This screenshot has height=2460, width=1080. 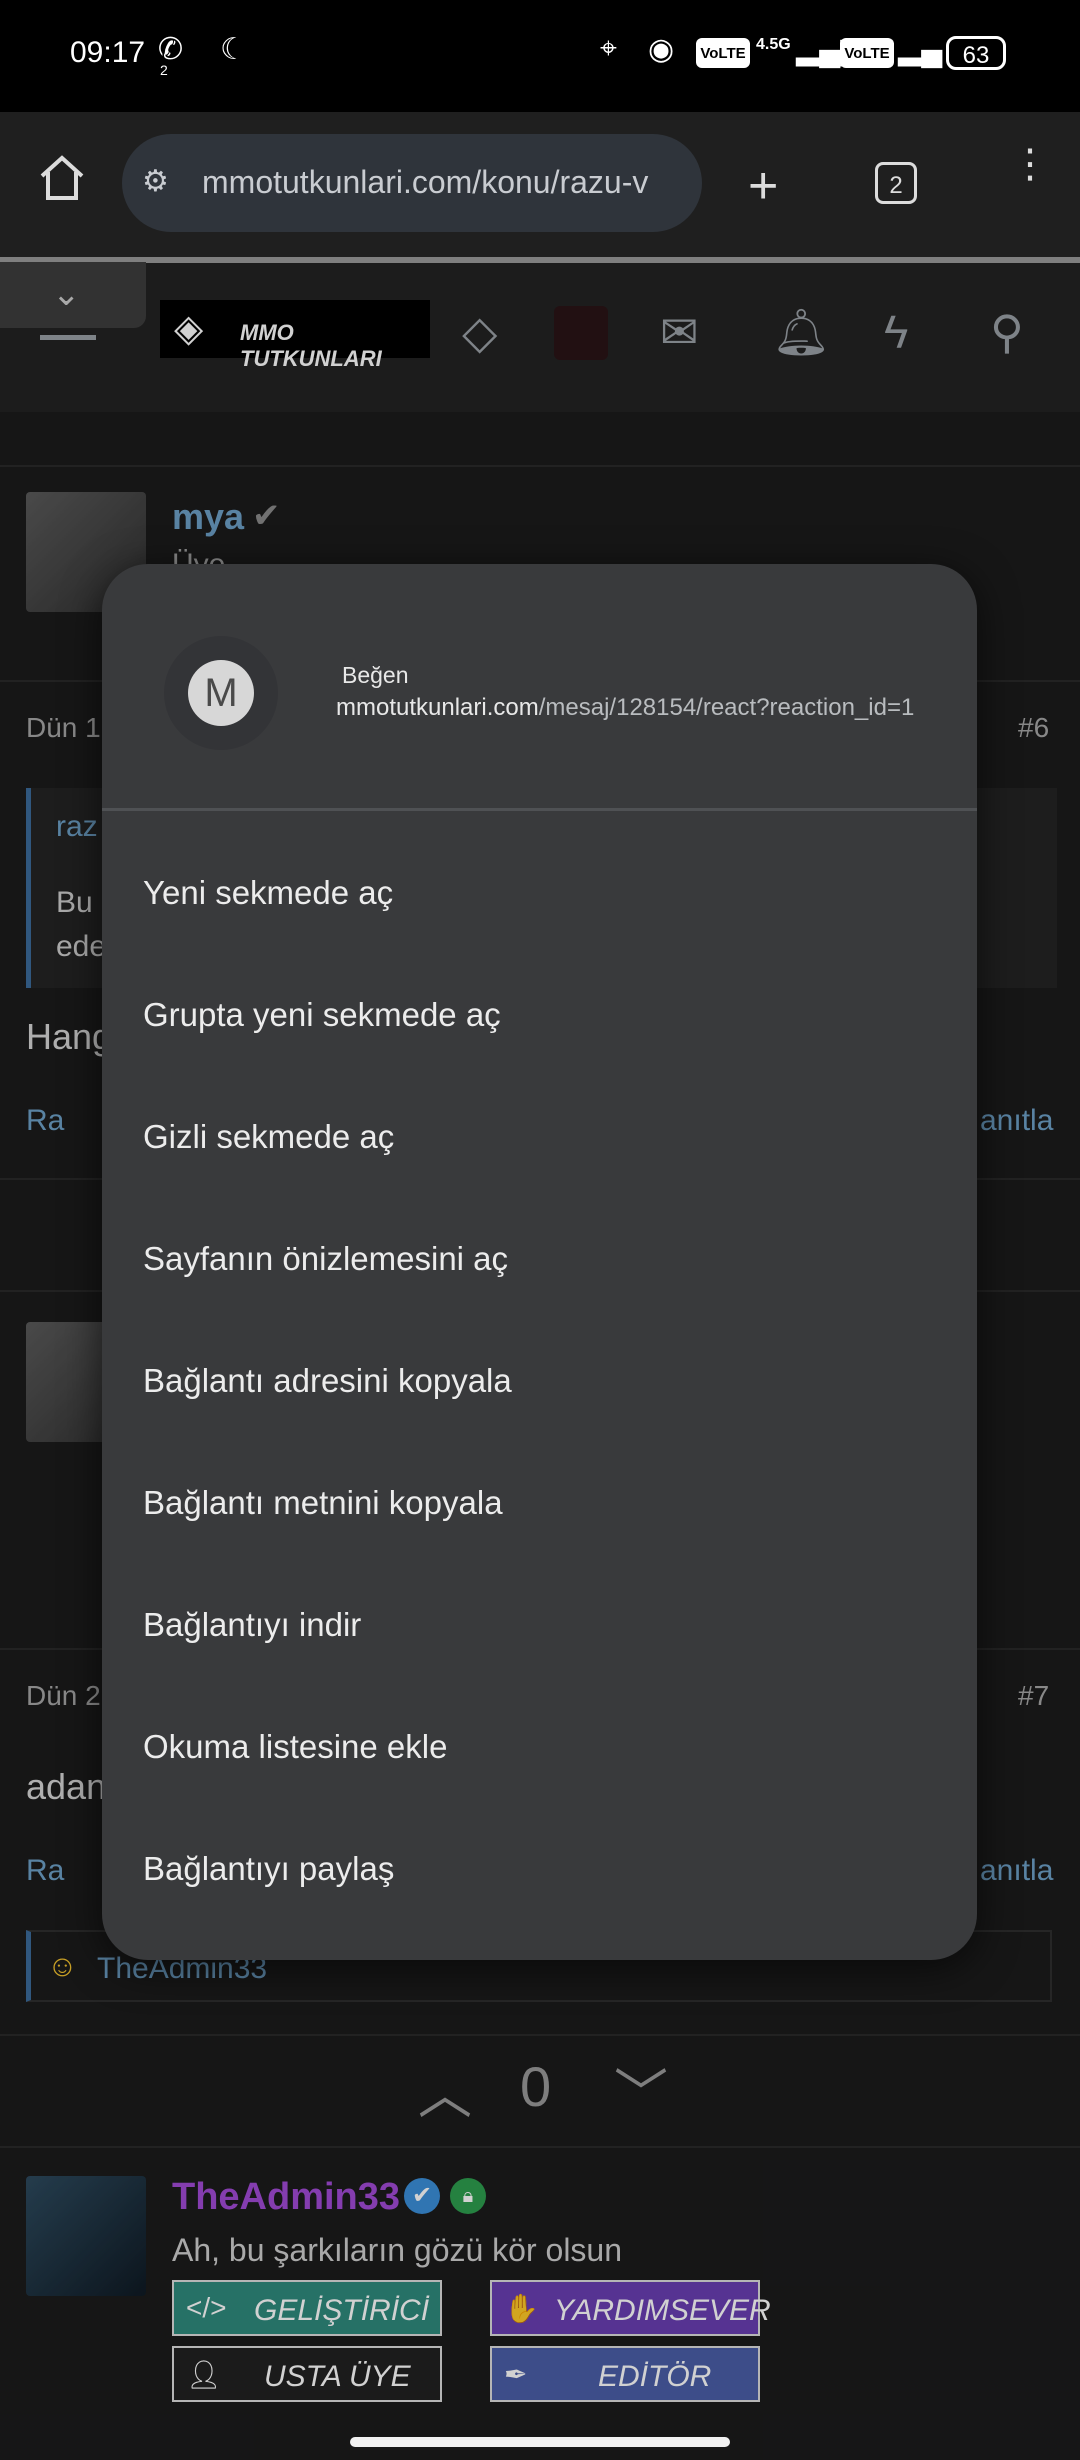 I want to click on menu-item-copy-link-text: Bağlantı metnini kopyala, so click(x=323, y=1503).